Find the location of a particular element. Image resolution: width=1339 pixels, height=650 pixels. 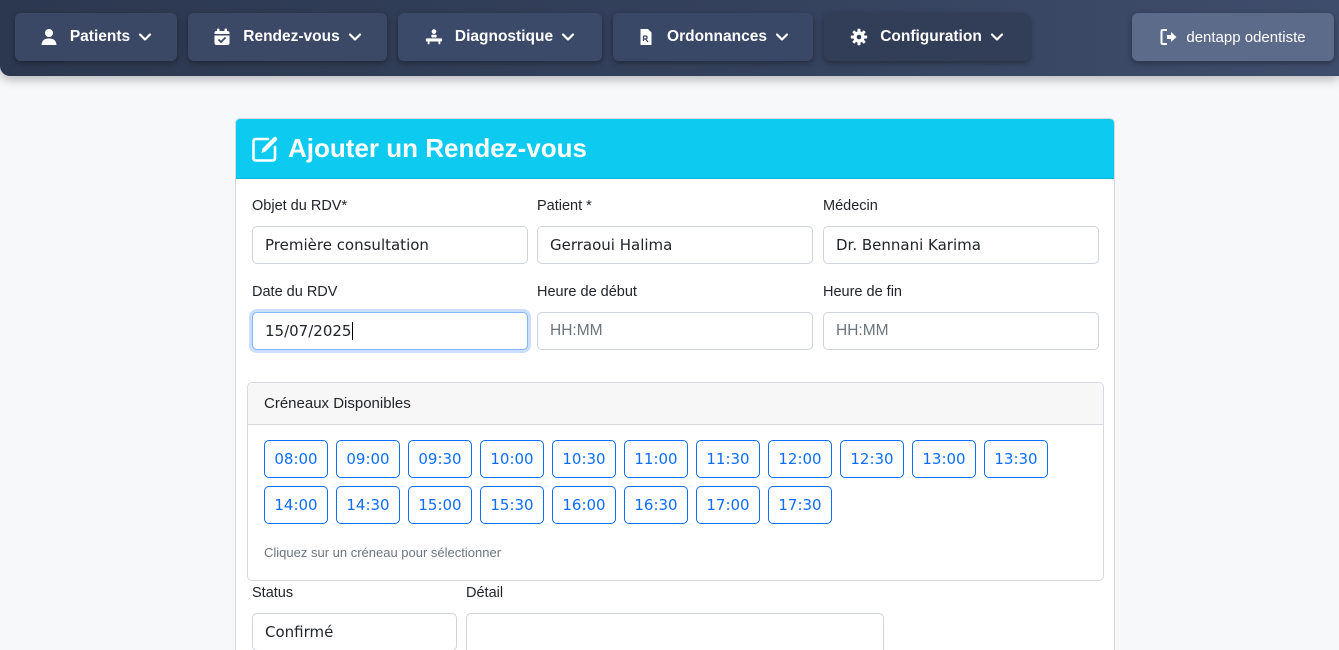

slot-button: 10:00 is located at coordinates (512, 459).